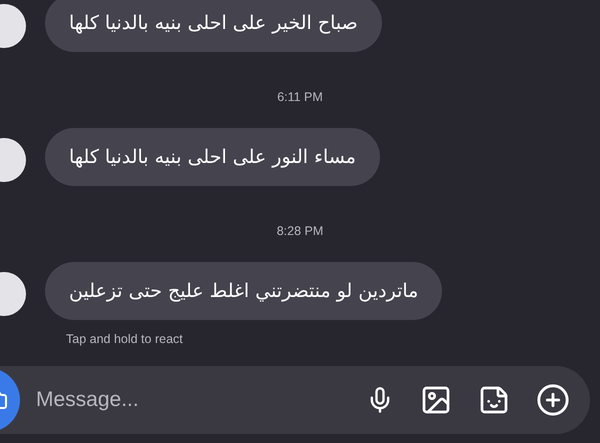 This screenshot has height=443, width=600. Describe the element at coordinates (125, 339) in the screenshot. I see `reaction-hint: Tap and hold to react` at that location.